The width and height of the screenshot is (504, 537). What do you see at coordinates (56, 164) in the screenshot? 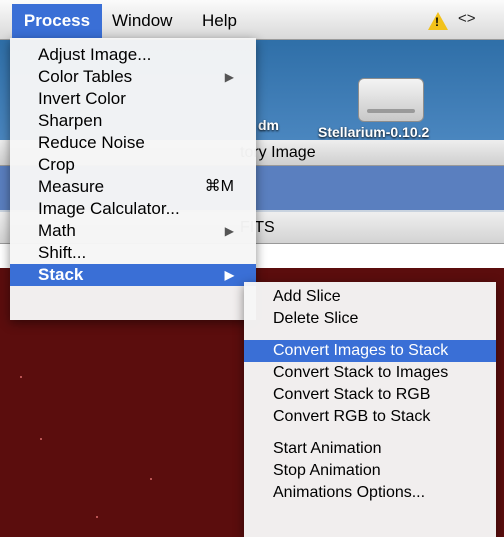
I see `menu-item-label: Crop` at bounding box center [56, 164].